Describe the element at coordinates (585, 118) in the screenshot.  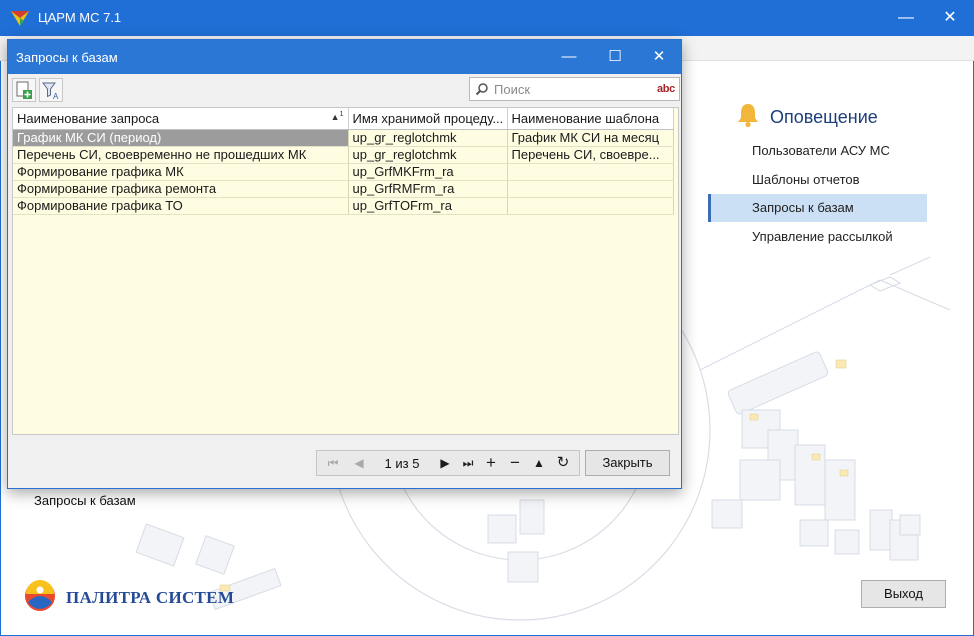
I see `col-header-label: Наименование шаблона` at that location.